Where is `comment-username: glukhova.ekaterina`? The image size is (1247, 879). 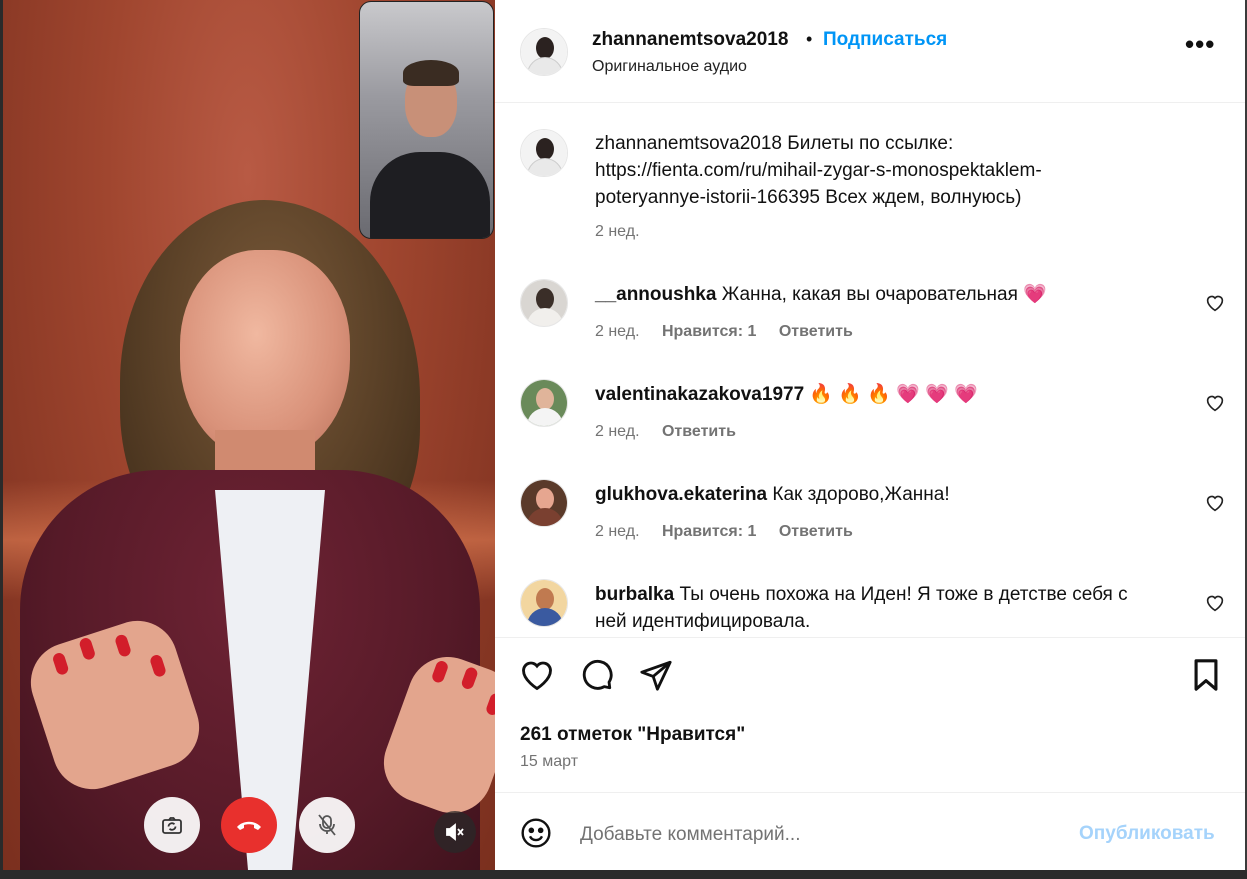
comment-username: glukhova.ekaterina is located at coordinates (681, 494).